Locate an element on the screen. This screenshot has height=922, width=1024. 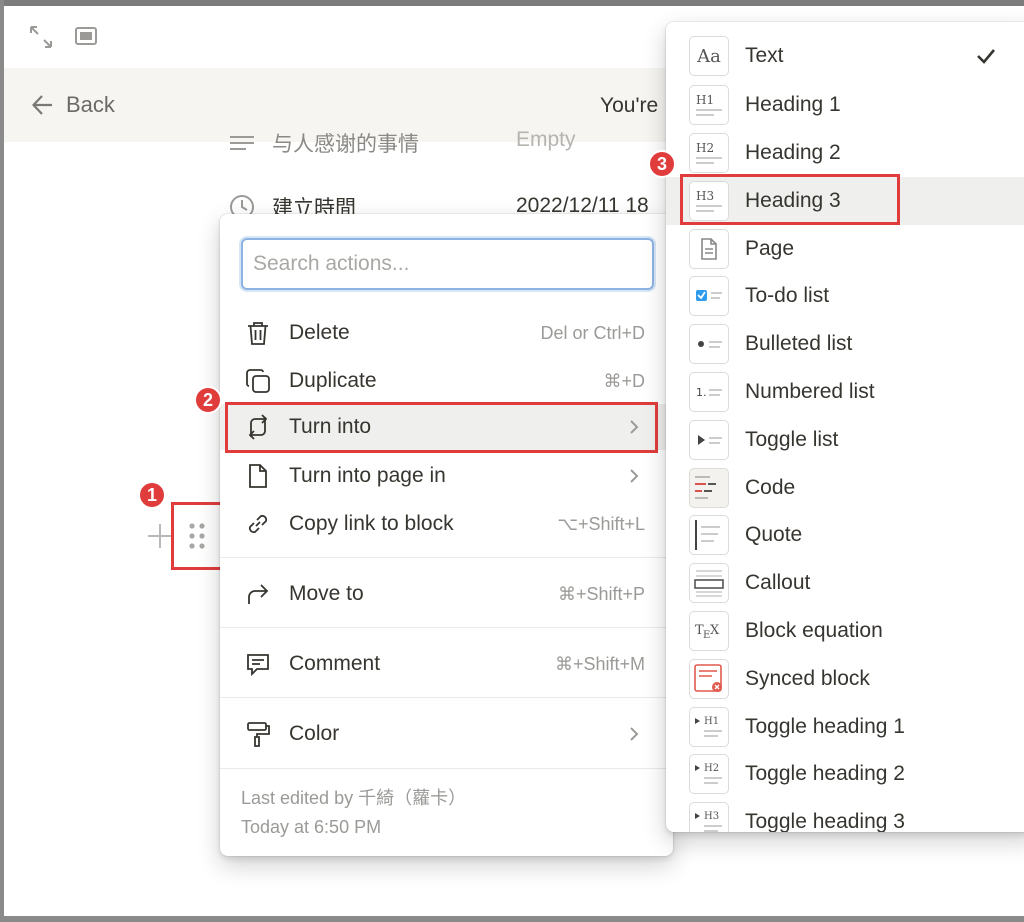
menu-item-move-to: Move to ⌘+Shift+P is located at coordinates (446, 594).